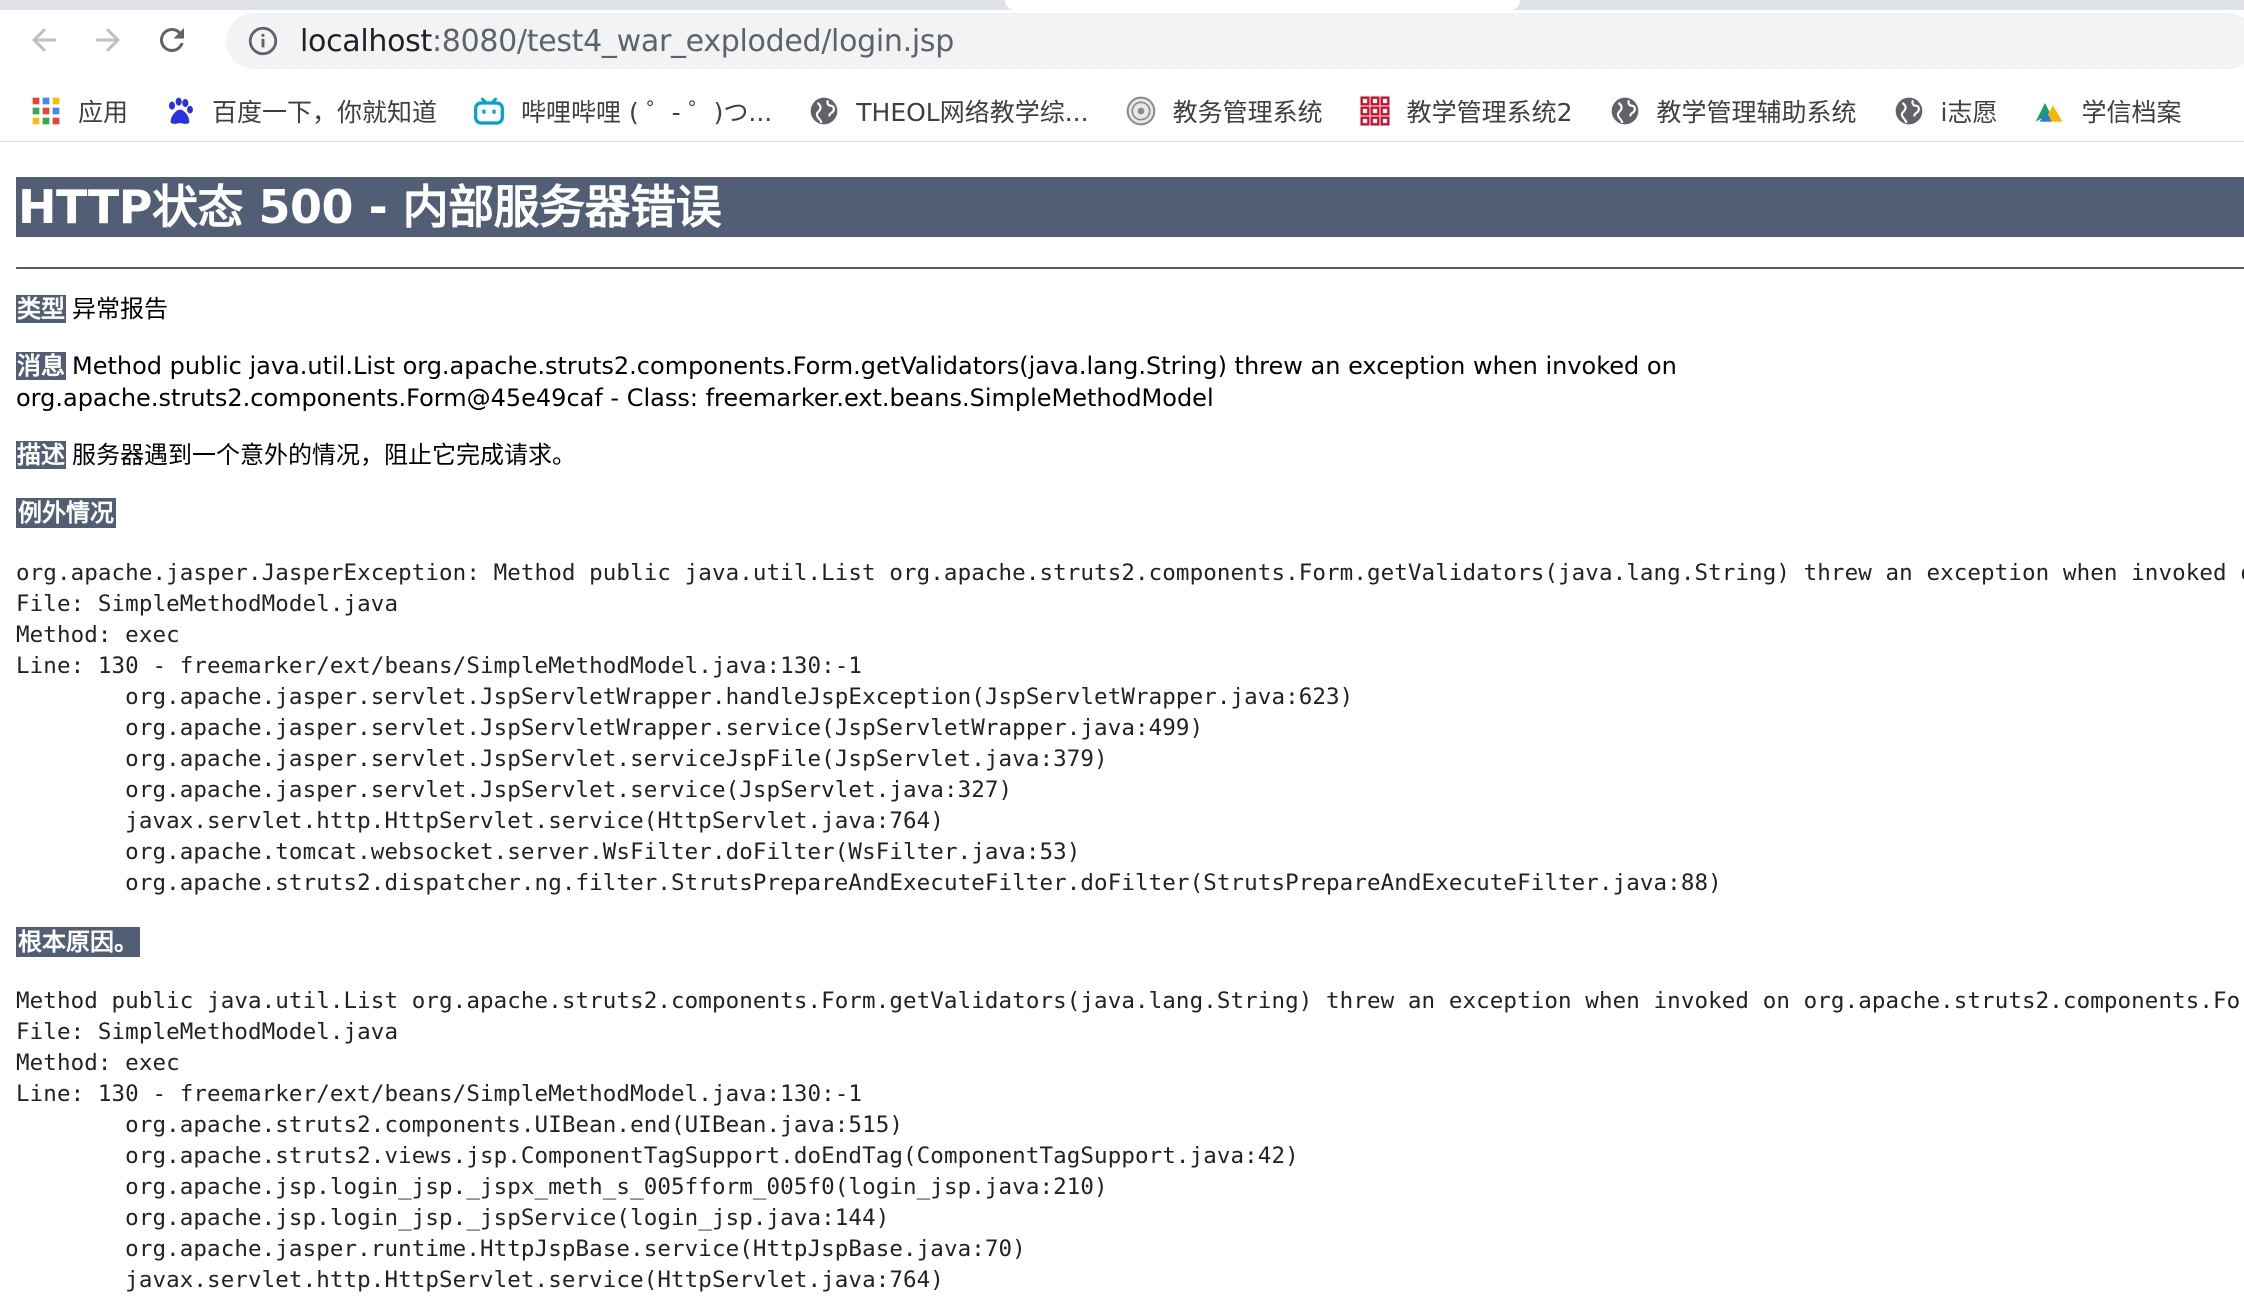  I want to click on bookmark-apps: 应用, so click(79, 111).